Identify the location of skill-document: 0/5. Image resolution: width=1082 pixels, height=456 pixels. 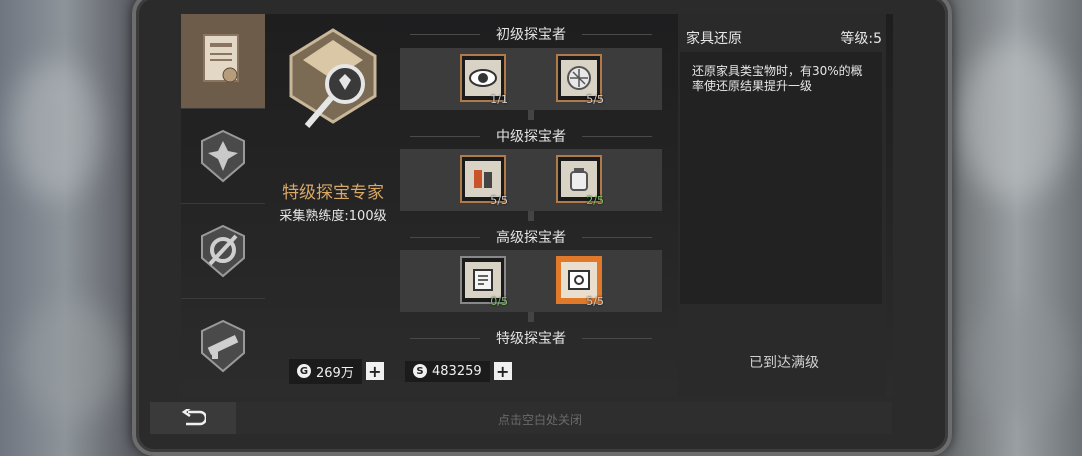
(484, 282).